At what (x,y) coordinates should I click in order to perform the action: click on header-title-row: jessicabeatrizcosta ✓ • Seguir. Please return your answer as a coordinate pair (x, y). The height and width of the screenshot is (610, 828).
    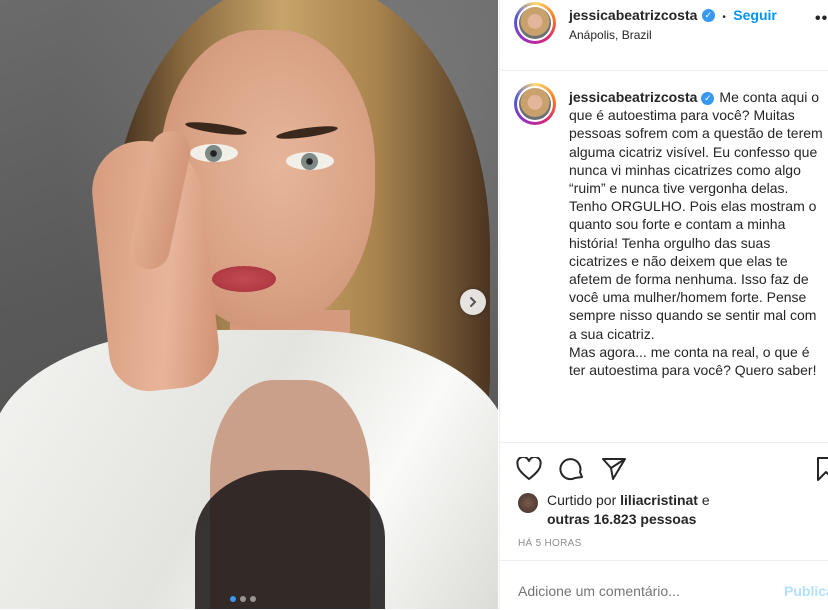
    Looking at the image, I should click on (673, 16).